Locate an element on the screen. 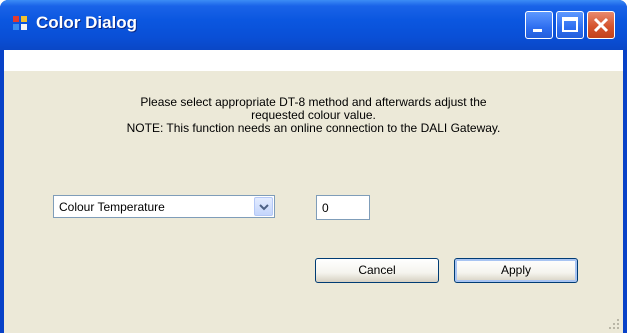 This screenshot has width=627, height=333. apply-button: Apply is located at coordinates (516, 270).